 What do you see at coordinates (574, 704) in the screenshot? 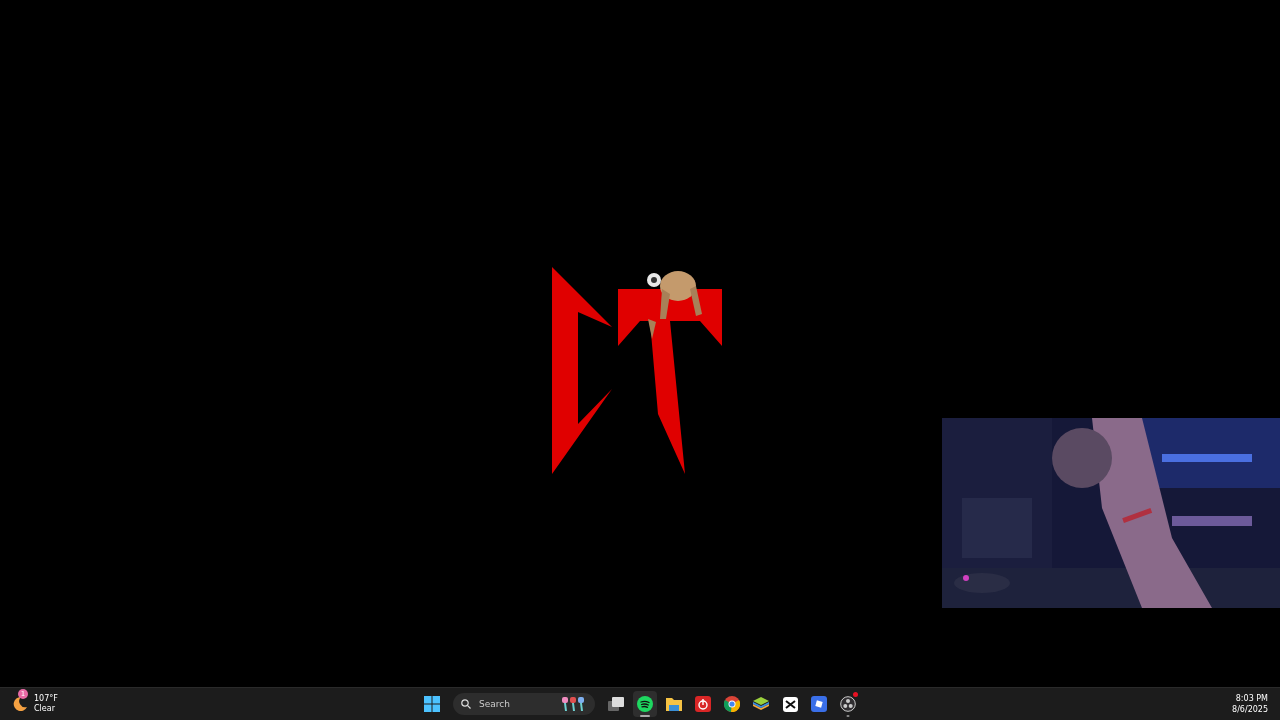
I see `paintbrushes-icon` at bounding box center [574, 704].